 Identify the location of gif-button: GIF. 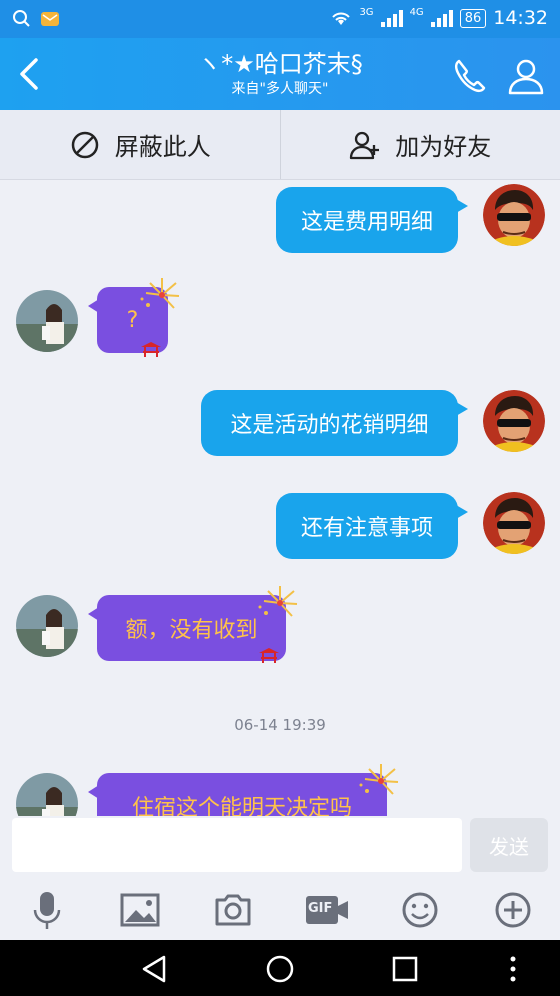
(327, 910).